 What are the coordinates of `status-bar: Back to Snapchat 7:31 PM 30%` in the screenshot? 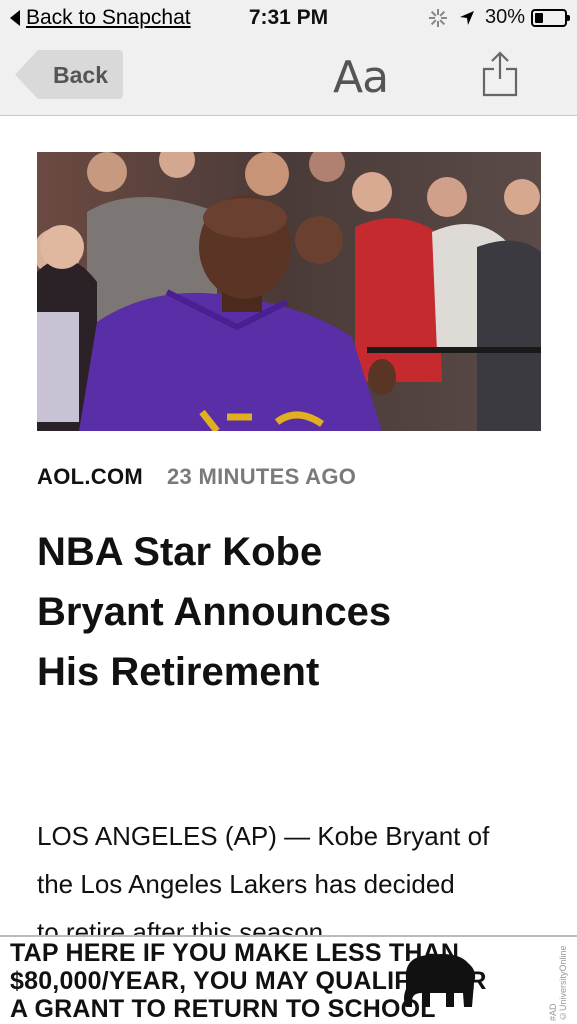 It's located at (288, 19).